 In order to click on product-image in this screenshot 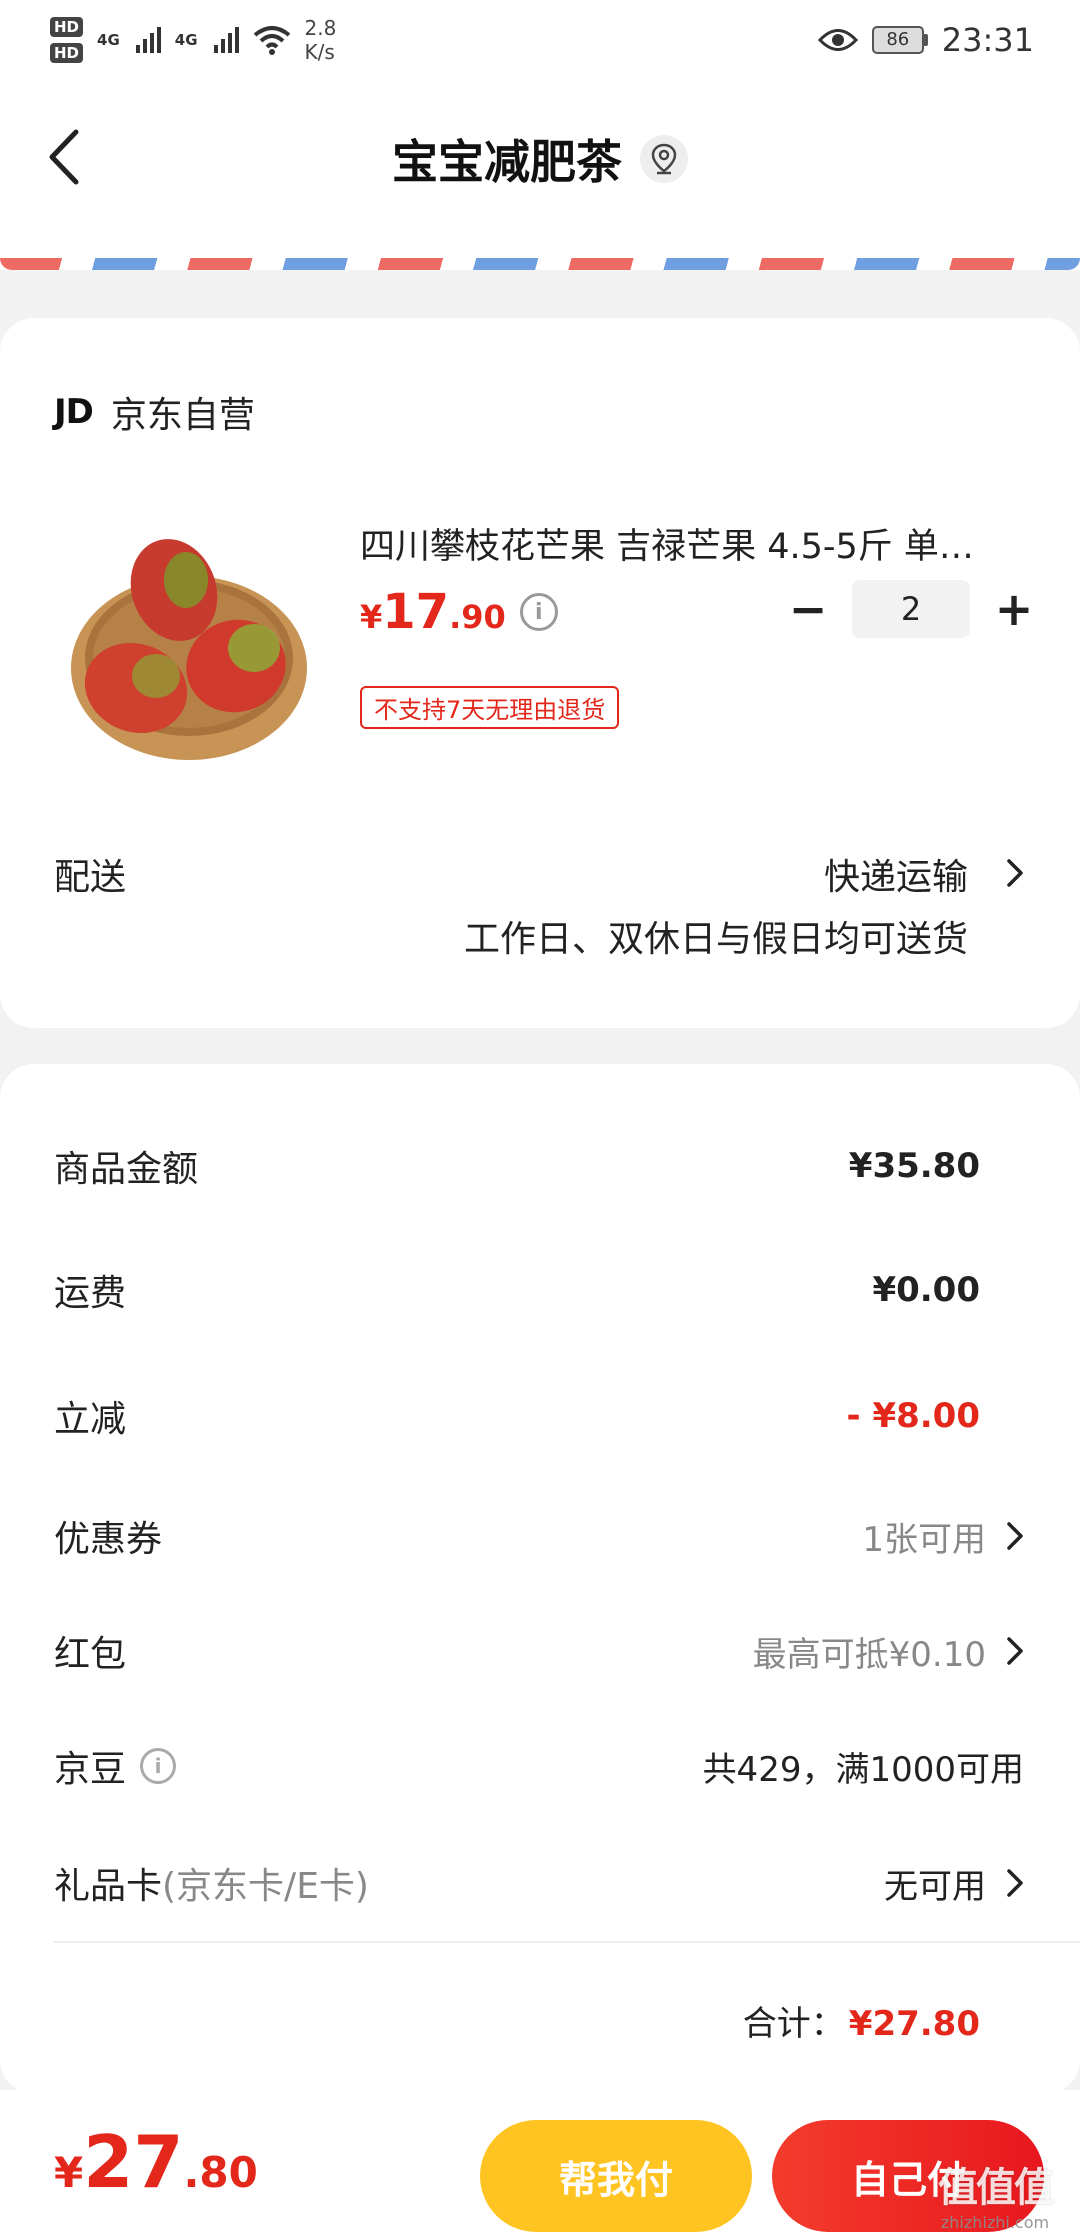, I will do `click(189, 643)`.